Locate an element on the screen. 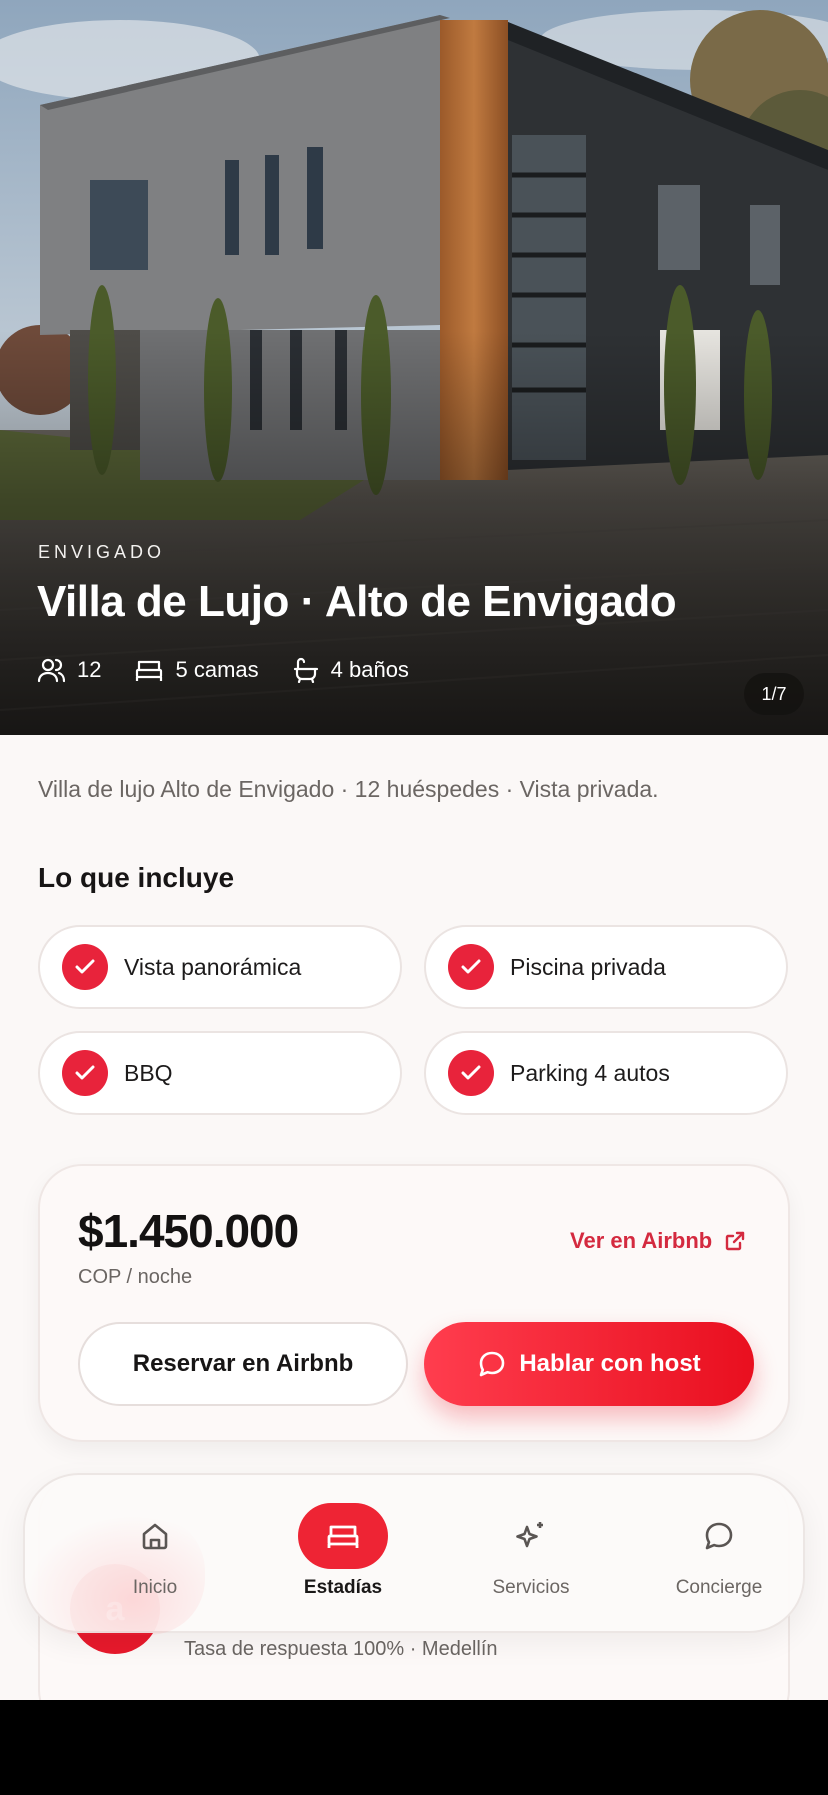 Image resolution: width=828 pixels, height=1795 pixels. talk-to-host-label: Hablar con host is located at coordinates (610, 1363).